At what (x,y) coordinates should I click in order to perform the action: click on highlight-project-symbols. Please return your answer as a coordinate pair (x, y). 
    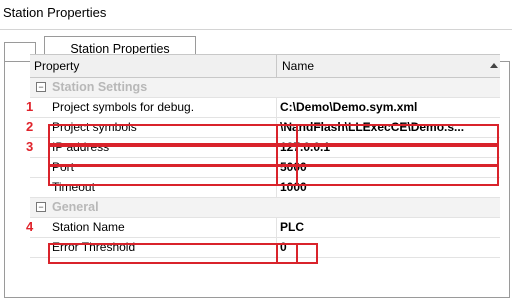
    Looking at the image, I should click on (173, 155).